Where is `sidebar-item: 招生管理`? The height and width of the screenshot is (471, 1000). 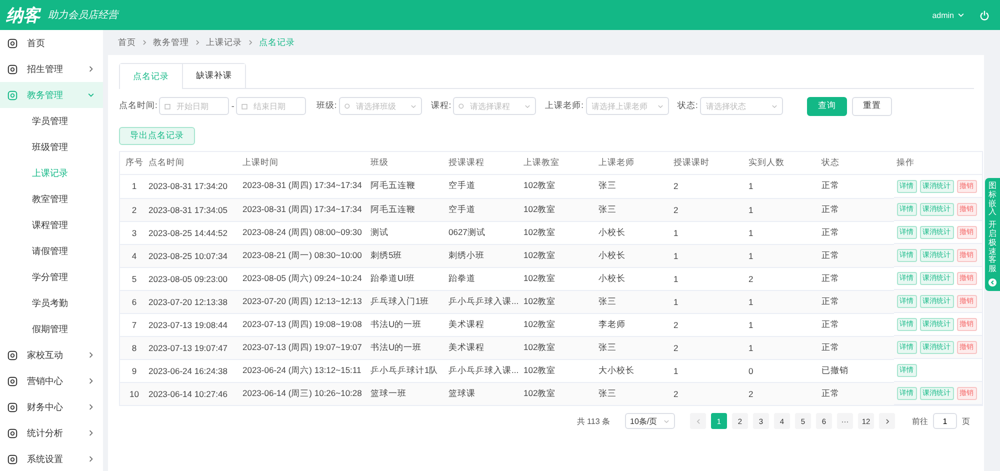 sidebar-item: 招生管理 is located at coordinates (51, 69).